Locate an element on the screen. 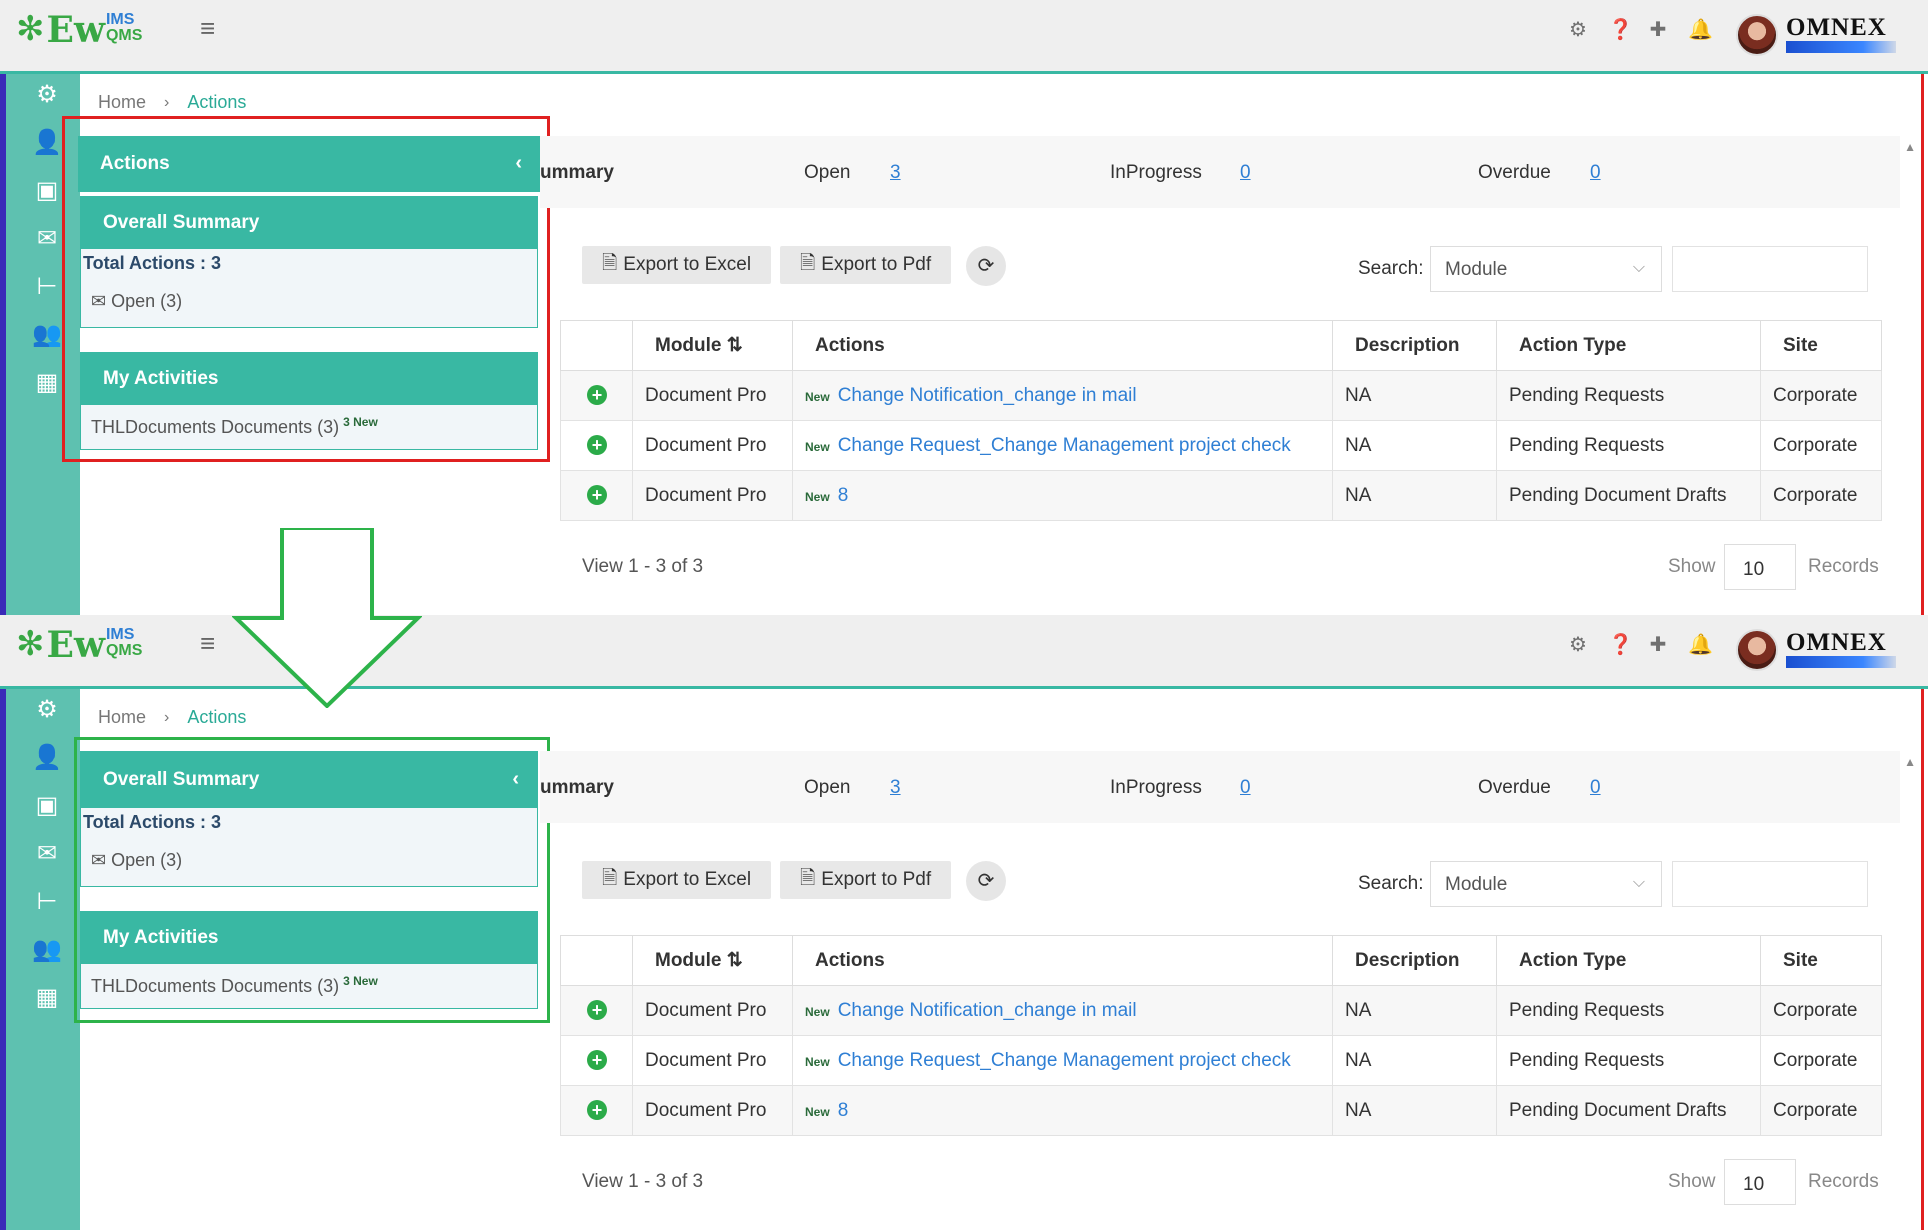 This screenshot has width=1928, height=1230. excel-file-icon: 🗎 is located at coordinates (610, 263).